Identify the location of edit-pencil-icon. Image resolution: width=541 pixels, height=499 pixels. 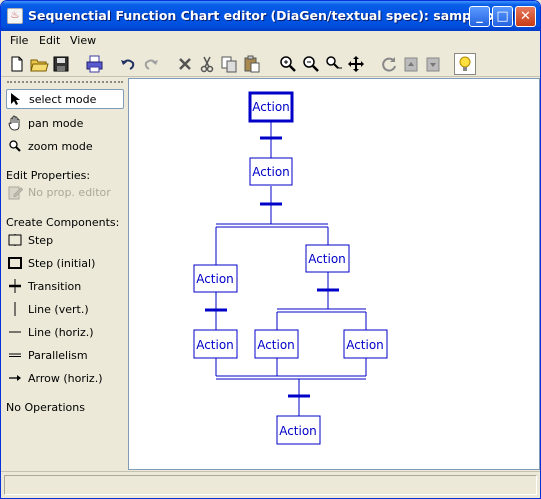
(15, 192).